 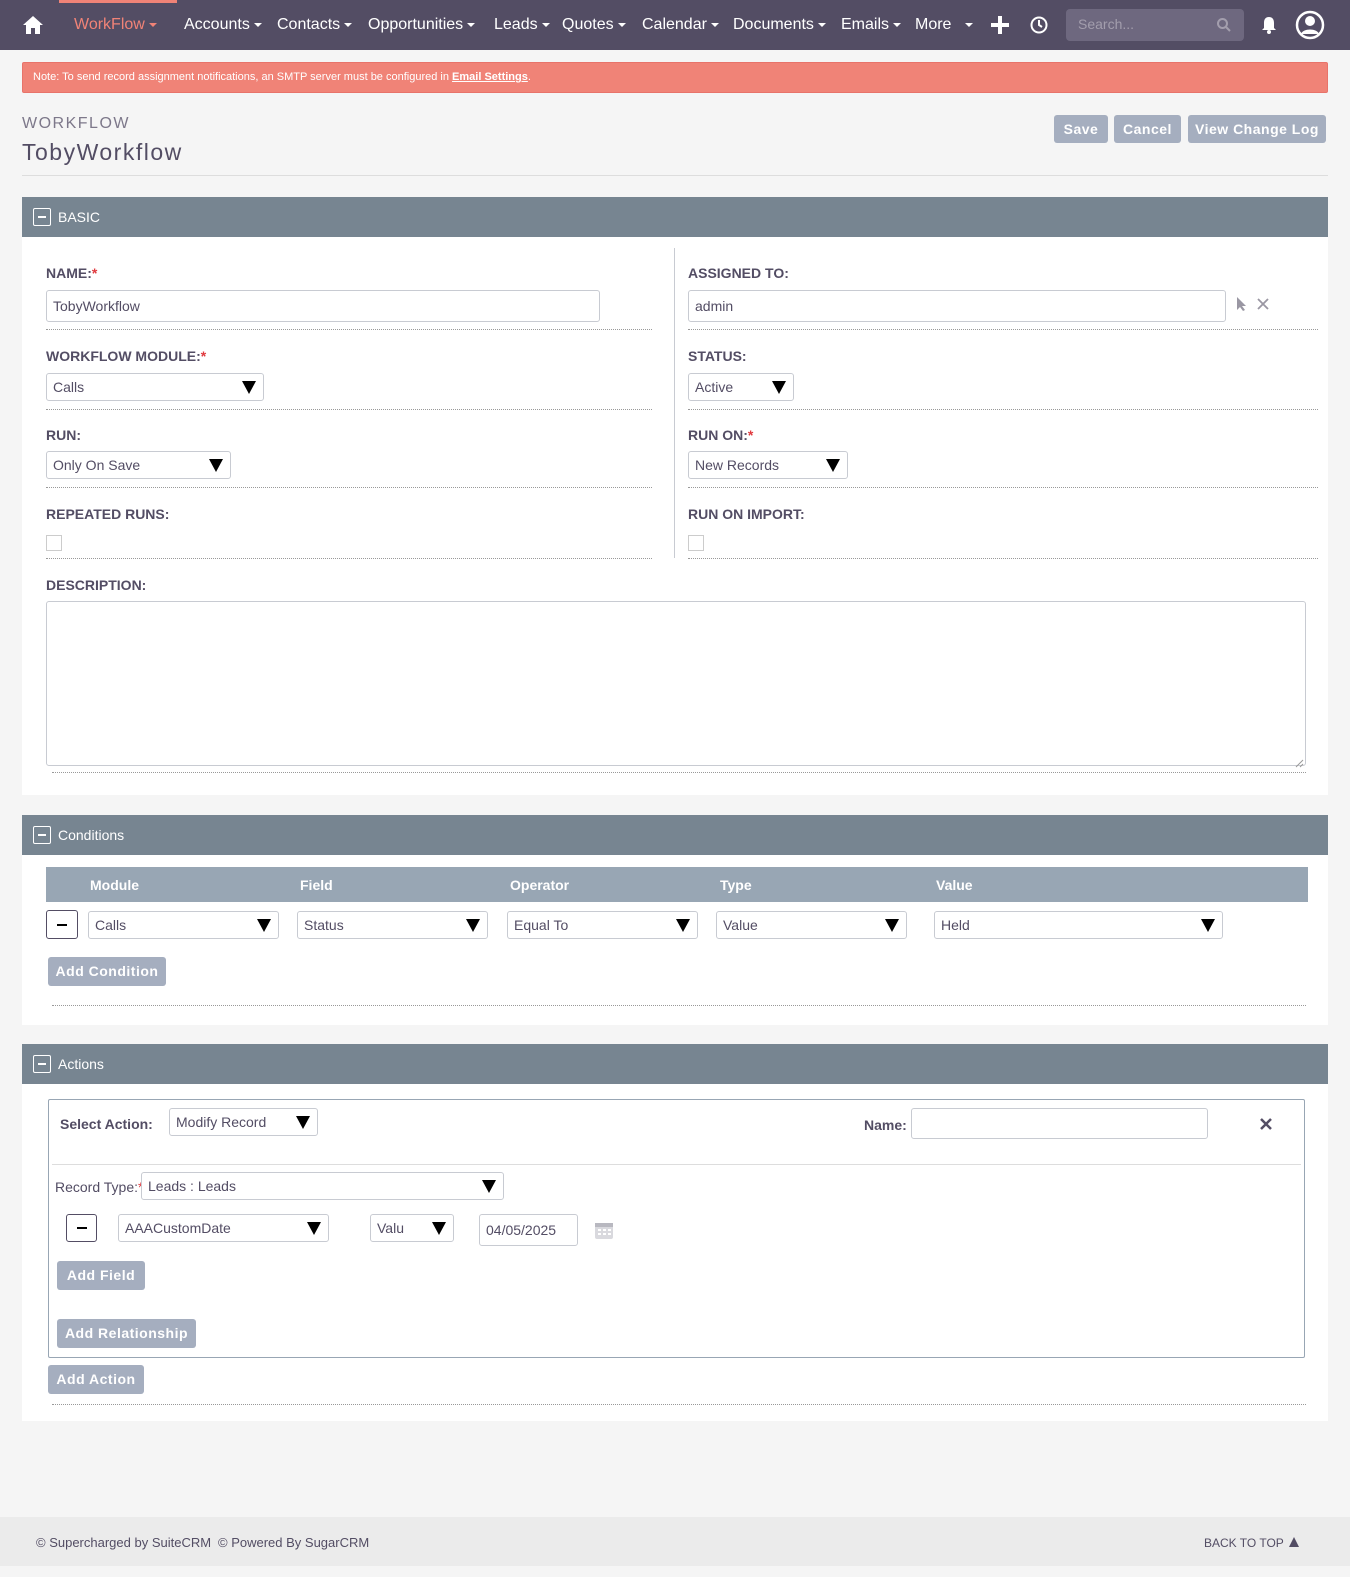 What do you see at coordinates (315, 25) in the screenshot?
I see `nav-contacts: Contacts` at bounding box center [315, 25].